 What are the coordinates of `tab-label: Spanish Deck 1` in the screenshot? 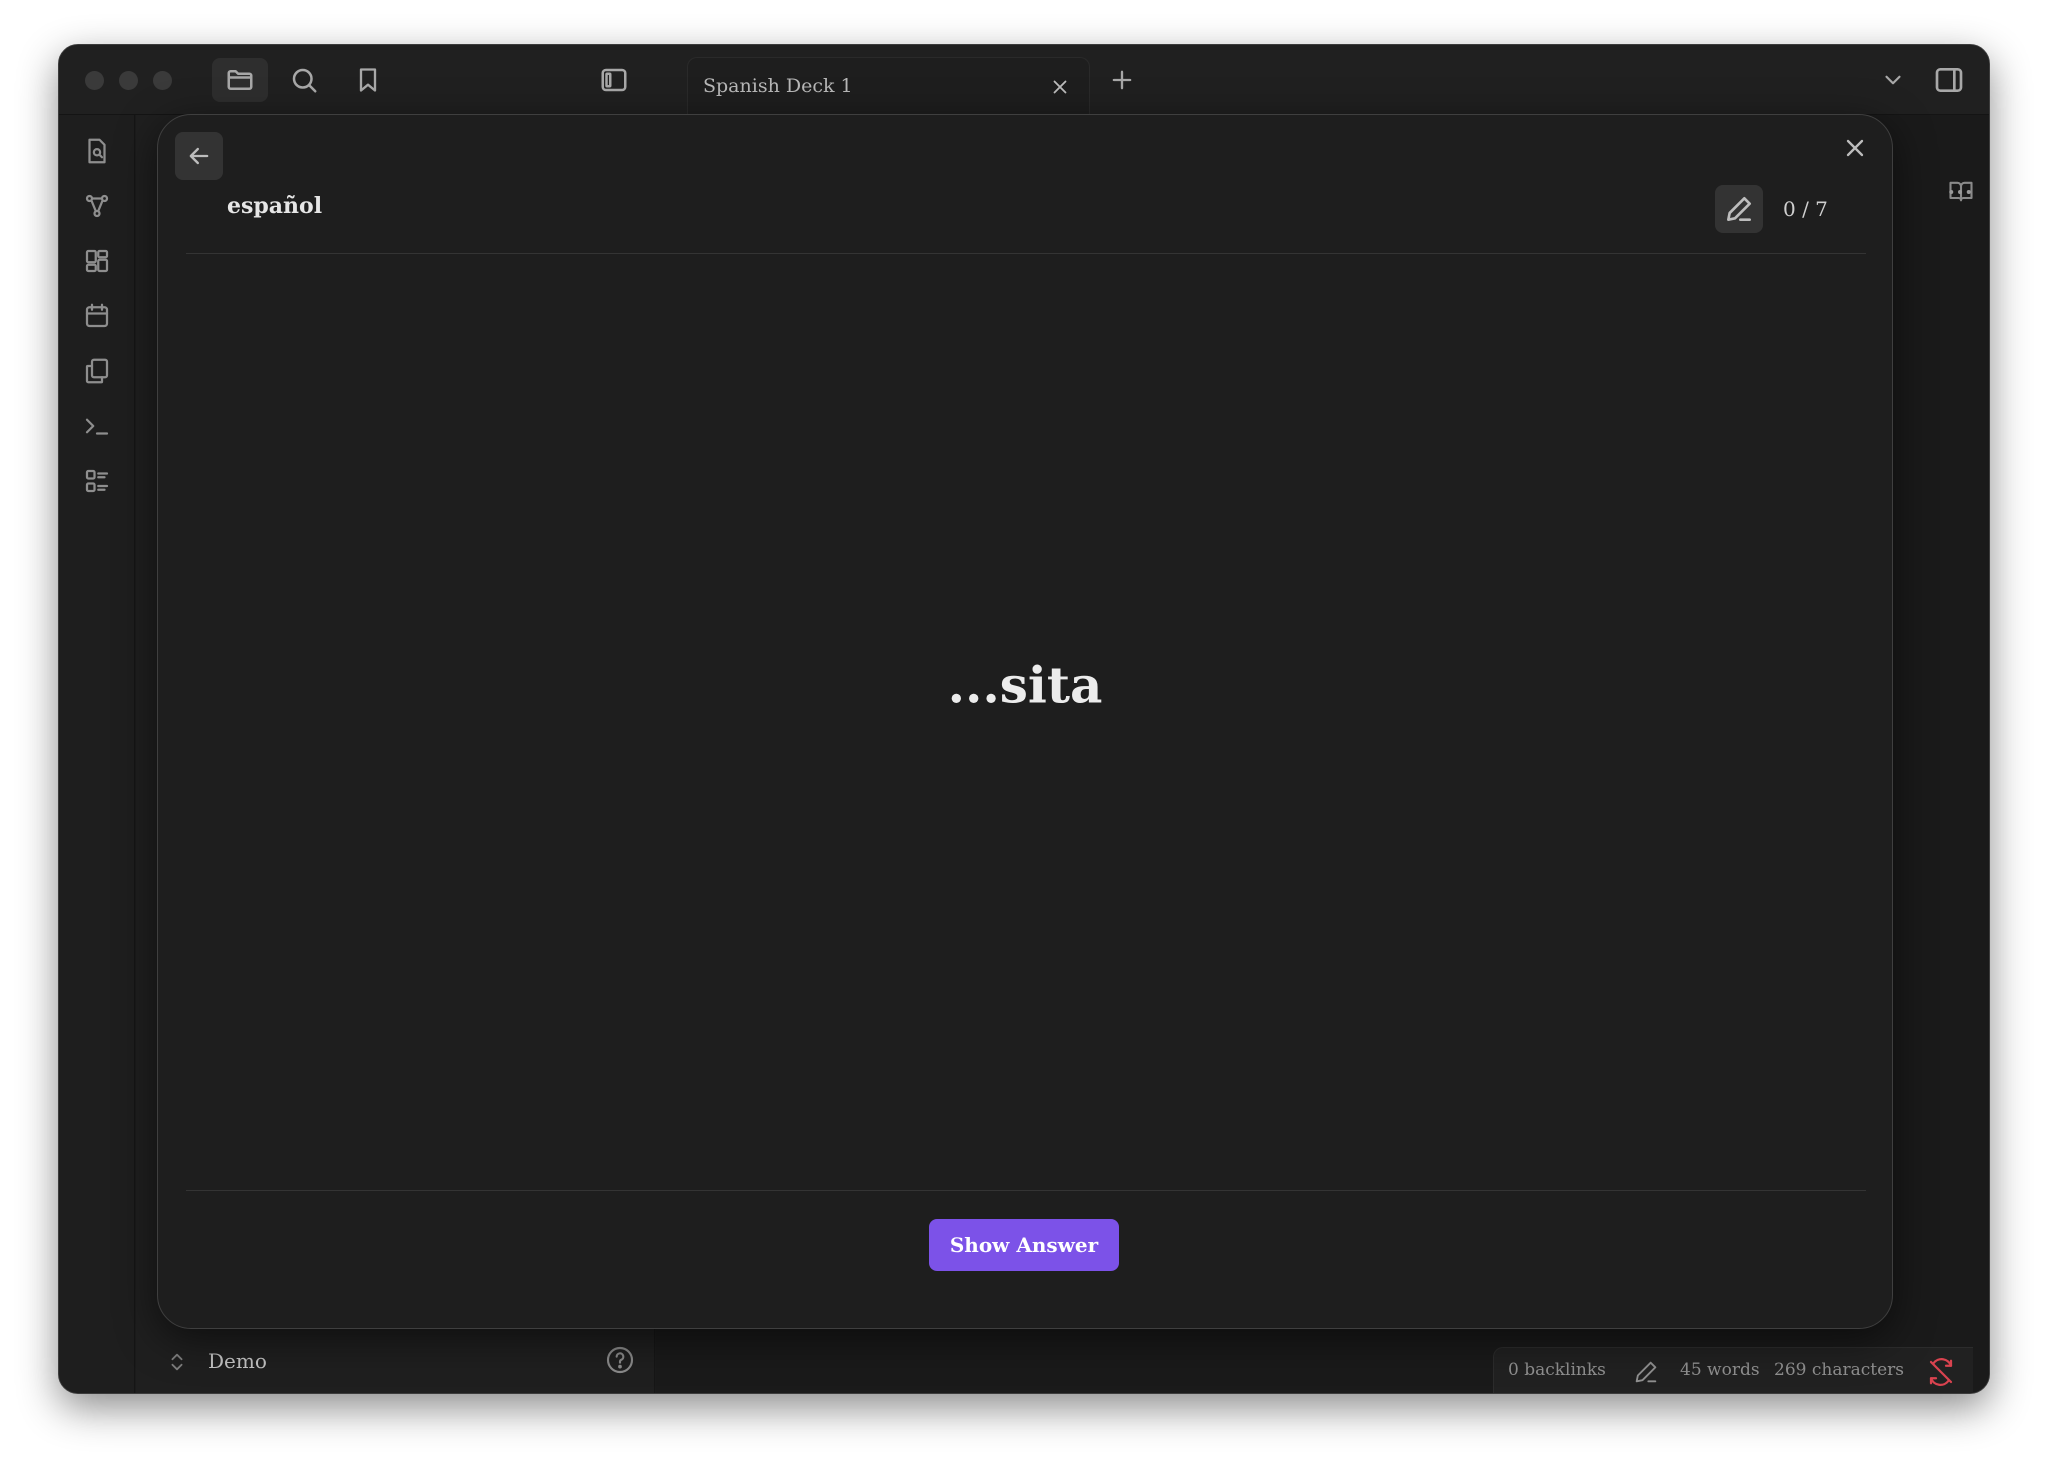 It's located at (778, 86).